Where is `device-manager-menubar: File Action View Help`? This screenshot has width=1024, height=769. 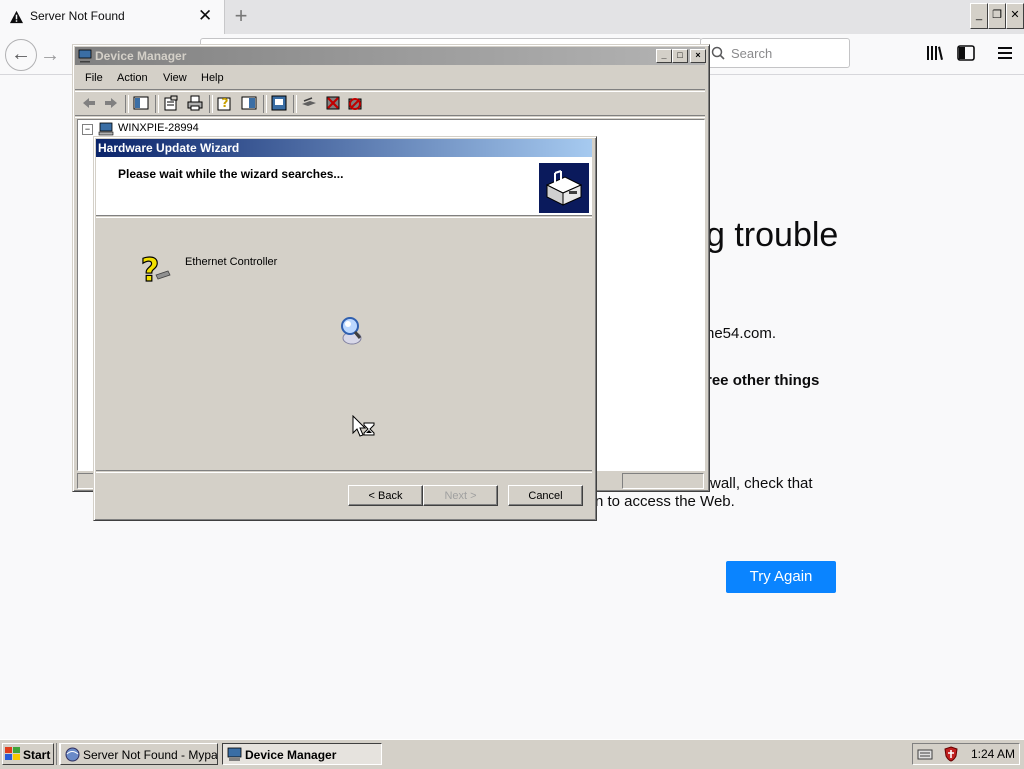 device-manager-menubar: File Action View Help is located at coordinates (185, 79).